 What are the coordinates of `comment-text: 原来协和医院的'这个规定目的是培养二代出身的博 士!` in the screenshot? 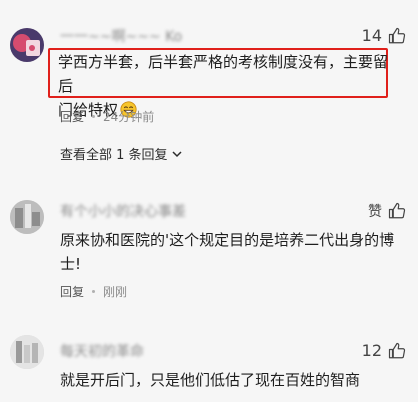 It's located at (230, 252).